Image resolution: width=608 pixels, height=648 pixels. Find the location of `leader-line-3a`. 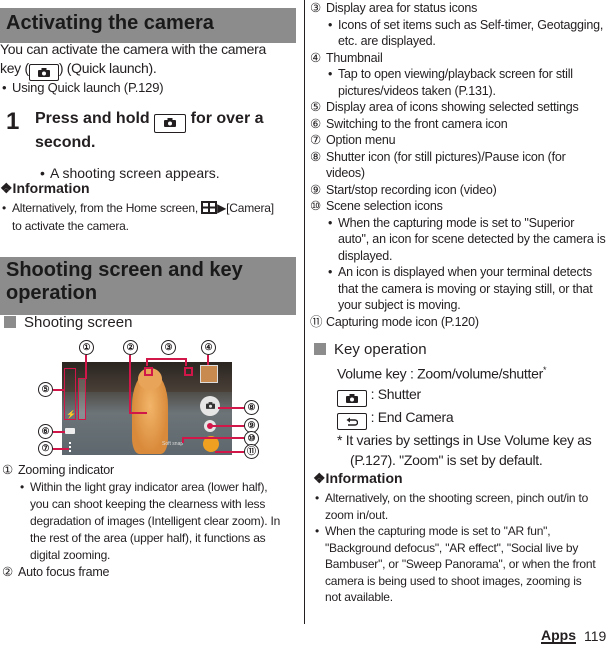

leader-line-3a is located at coordinates (147, 362).